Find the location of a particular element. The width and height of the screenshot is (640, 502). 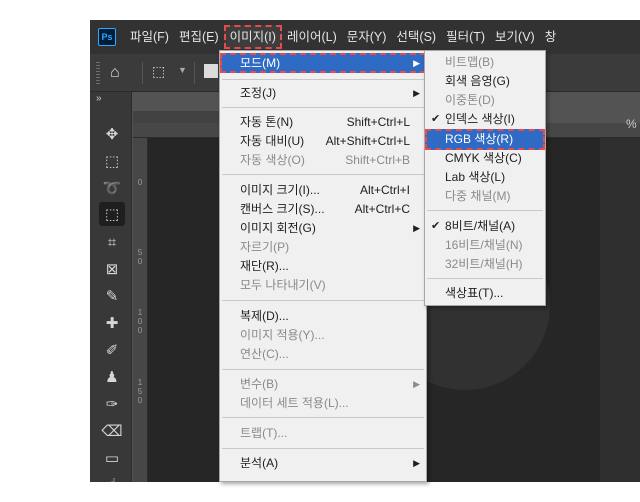

menu-type: 문자(Y) is located at coordinates (367, 37).